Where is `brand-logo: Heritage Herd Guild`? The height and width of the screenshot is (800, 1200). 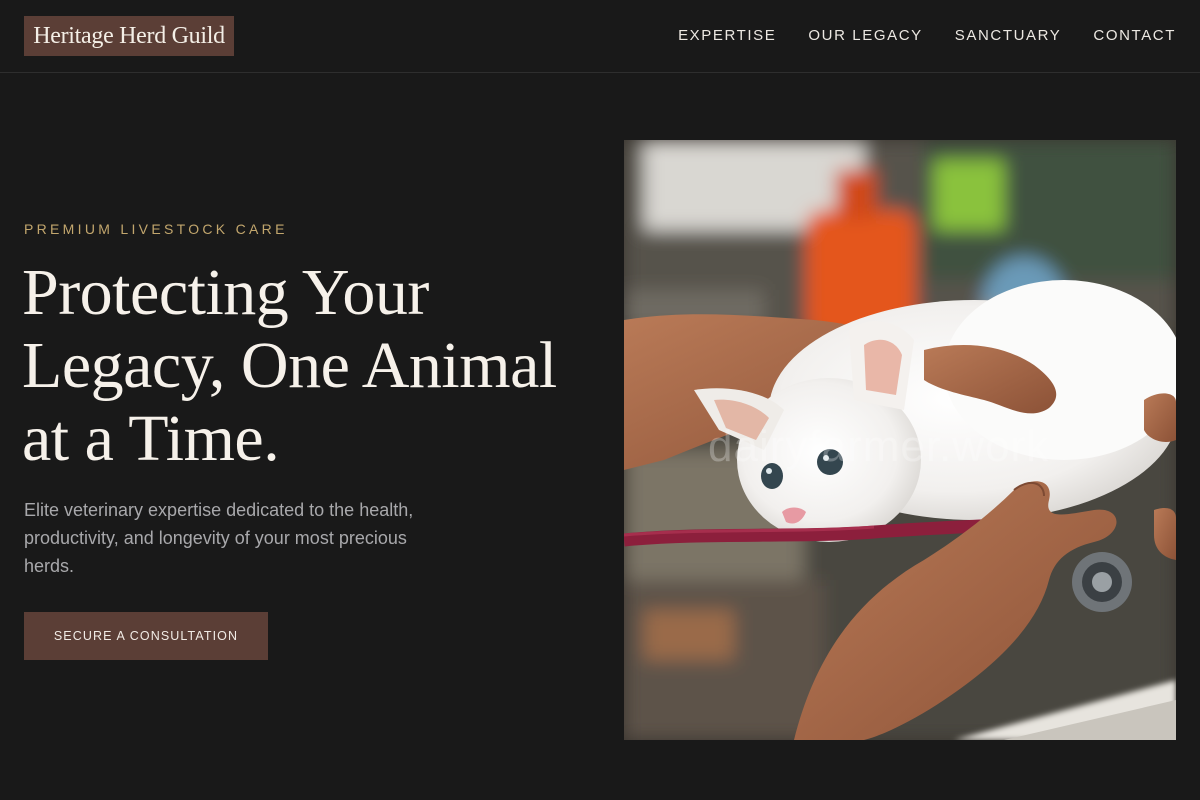 brand-logo: Heritage Herd Guild is located at coordinates (129, 36).